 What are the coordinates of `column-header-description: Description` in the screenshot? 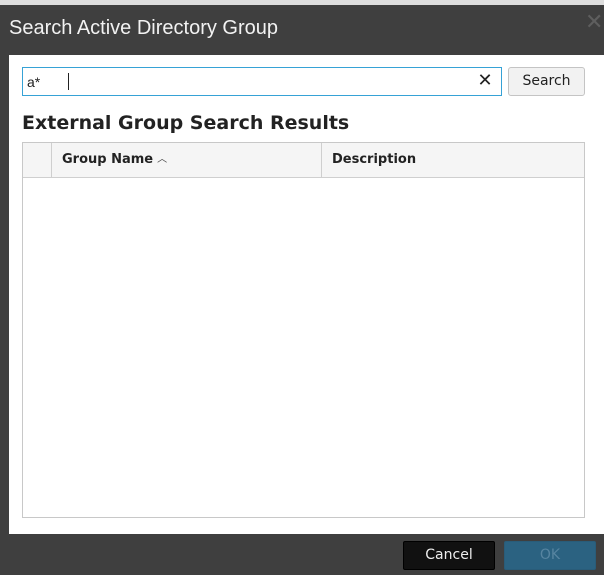 It's located at (453, 160).